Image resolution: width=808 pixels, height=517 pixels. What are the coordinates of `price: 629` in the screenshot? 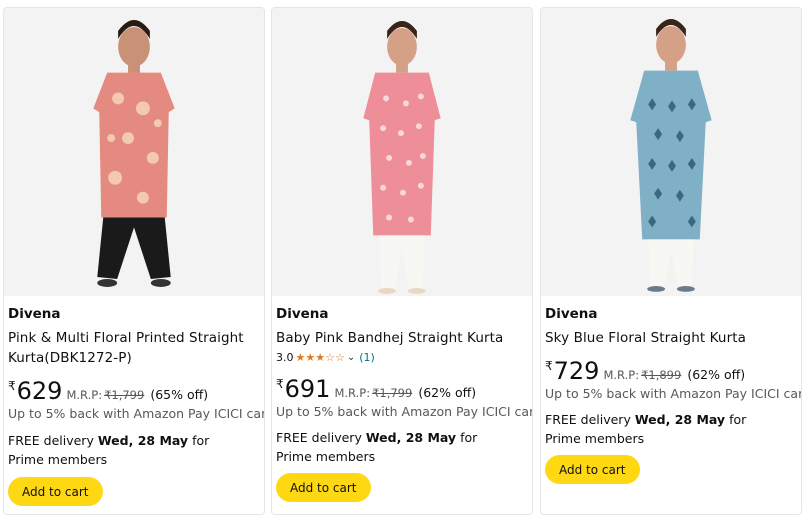 It's located at (39, 391).